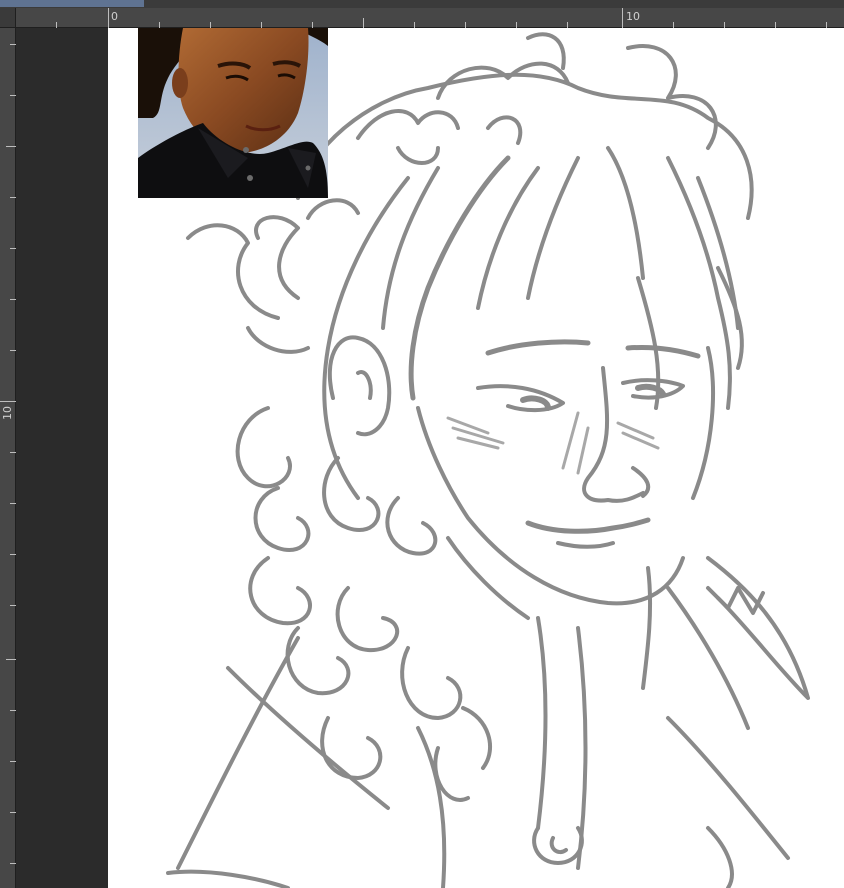  What do you see at coordinates (441, 18) in the screenshot?
I see `horizontal-ruler-ticks` at bounding box center [441, 18].